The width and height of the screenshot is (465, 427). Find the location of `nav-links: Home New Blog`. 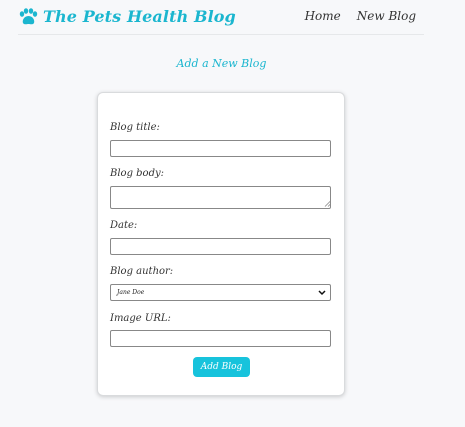

nav-links: Home New Blog is located at coordinates (360, 16).